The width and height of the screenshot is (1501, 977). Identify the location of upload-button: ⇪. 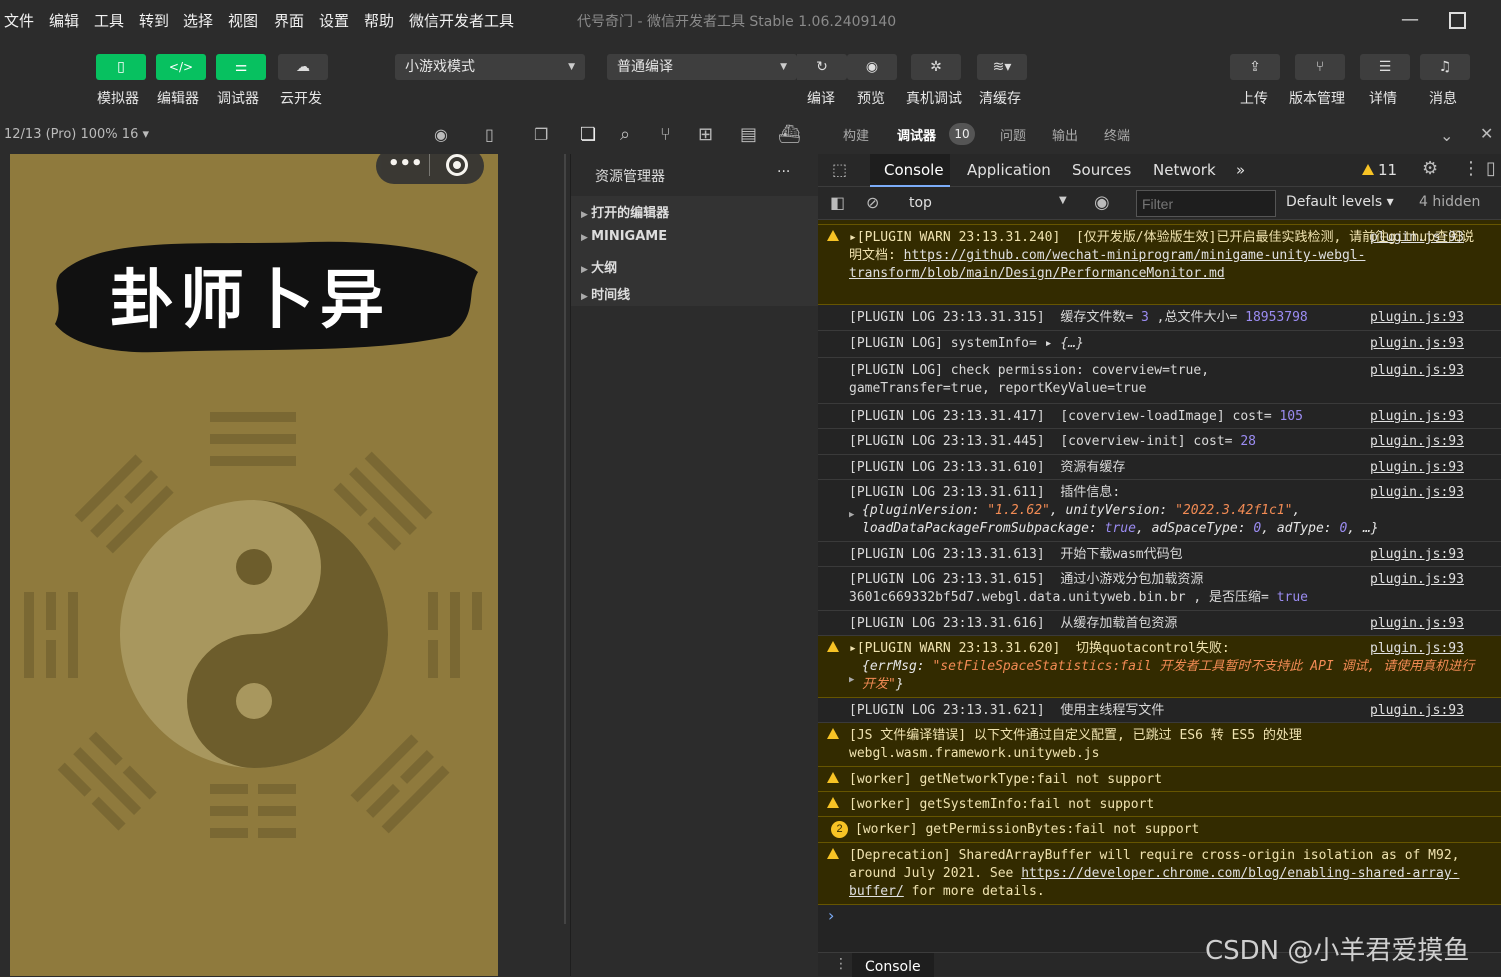
(1255, 67).